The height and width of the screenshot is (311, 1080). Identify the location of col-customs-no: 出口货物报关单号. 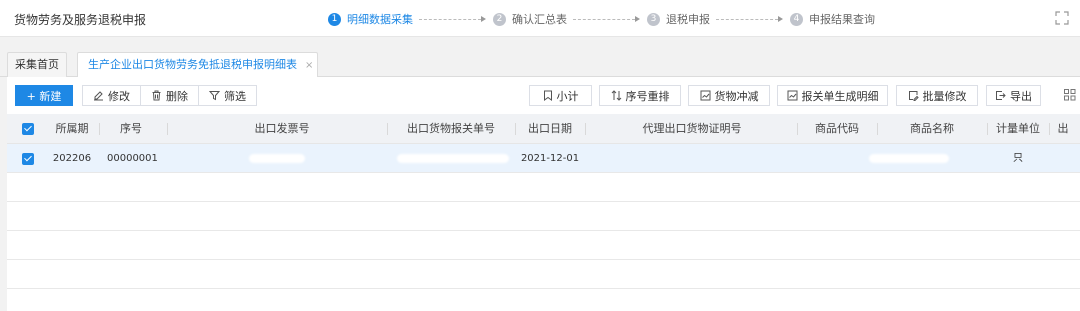
(451, 129).